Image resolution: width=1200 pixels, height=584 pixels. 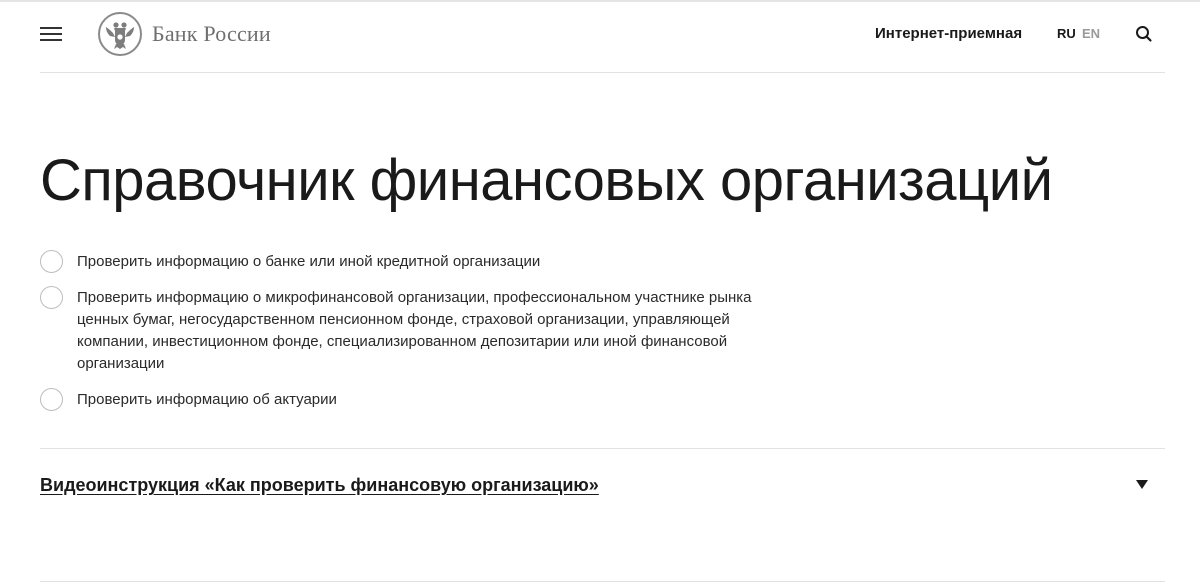 What do you see at coordinates (546, 180) in the screenshot?
I see `page-title: Справочник финансовых организаций` at bounding box center [546, 180].